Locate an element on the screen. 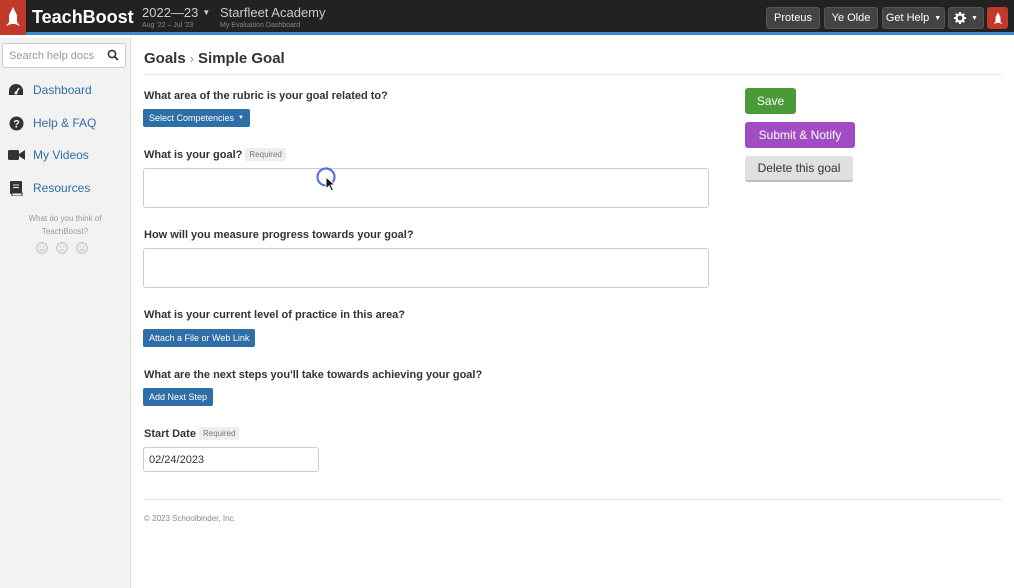 The image size is (1014, 588). help-search is located at coordinates (64, 55).